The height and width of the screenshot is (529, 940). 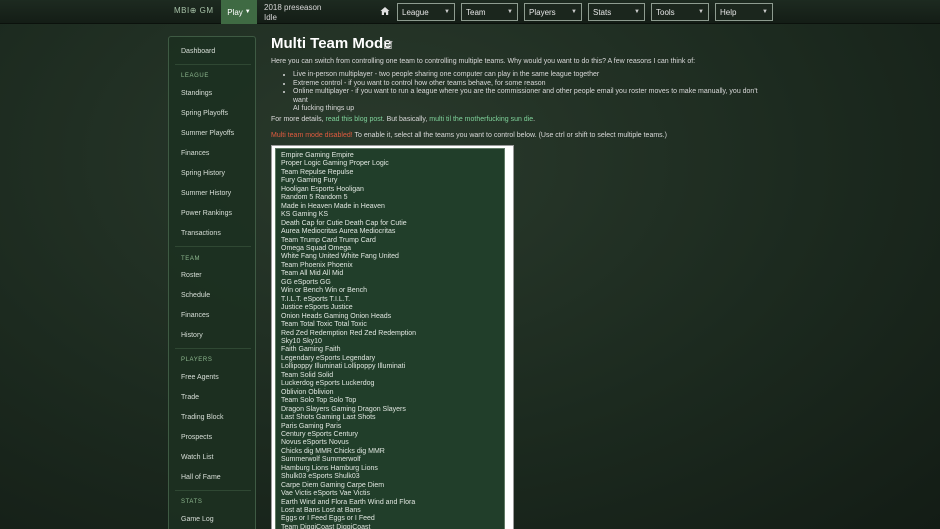 What do you see at coordinates (390, 494) in the screenshot?
I see `team-option: Vae Victis eSports Vae Victis` at bounding box center [390, 494].